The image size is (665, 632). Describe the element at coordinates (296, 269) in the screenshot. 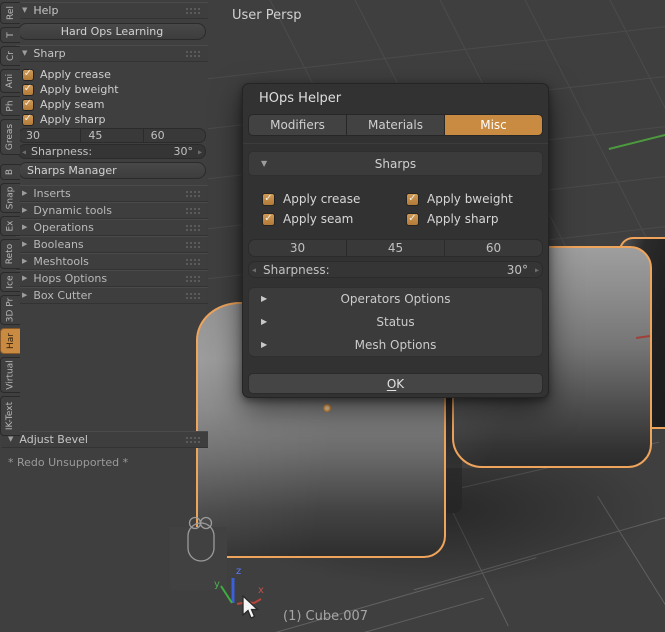

I see `sharpness-slider-label: Sharpness:` at that location.